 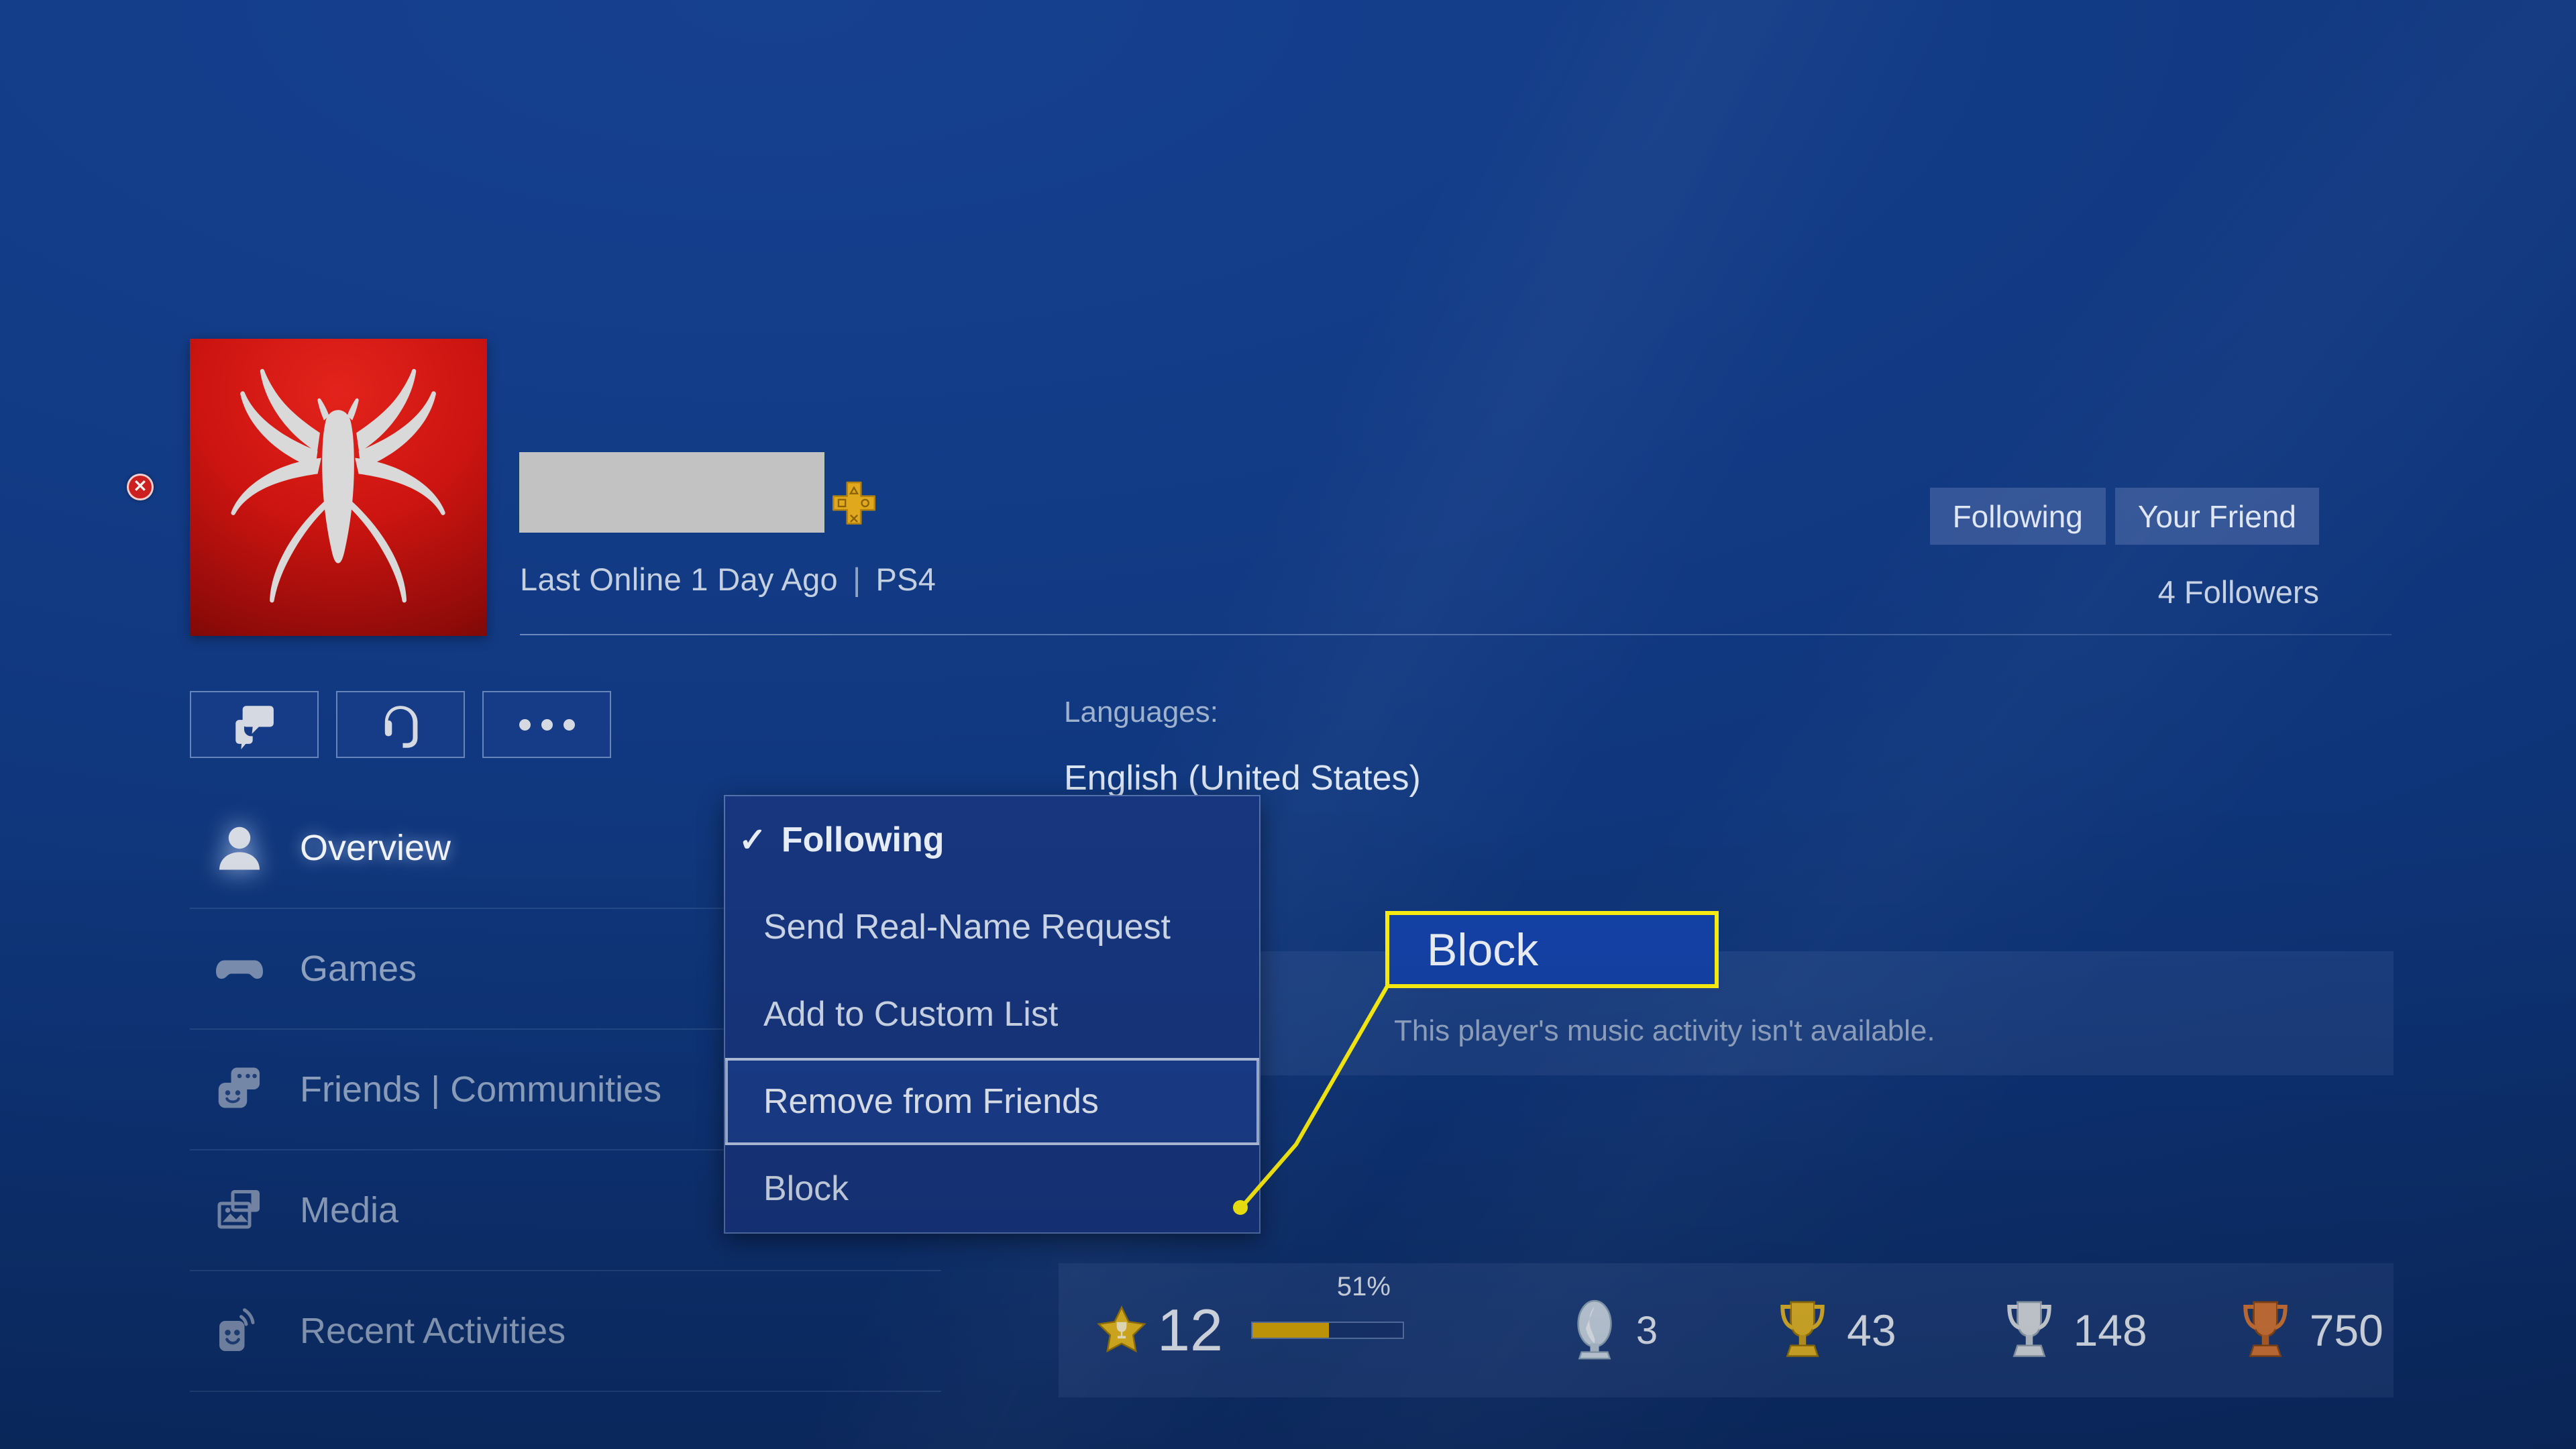 What do you see at coordinates (1141, 712) in the screenshot?
I see `languages-label: Languages:` at bounding box center [1141, 712].